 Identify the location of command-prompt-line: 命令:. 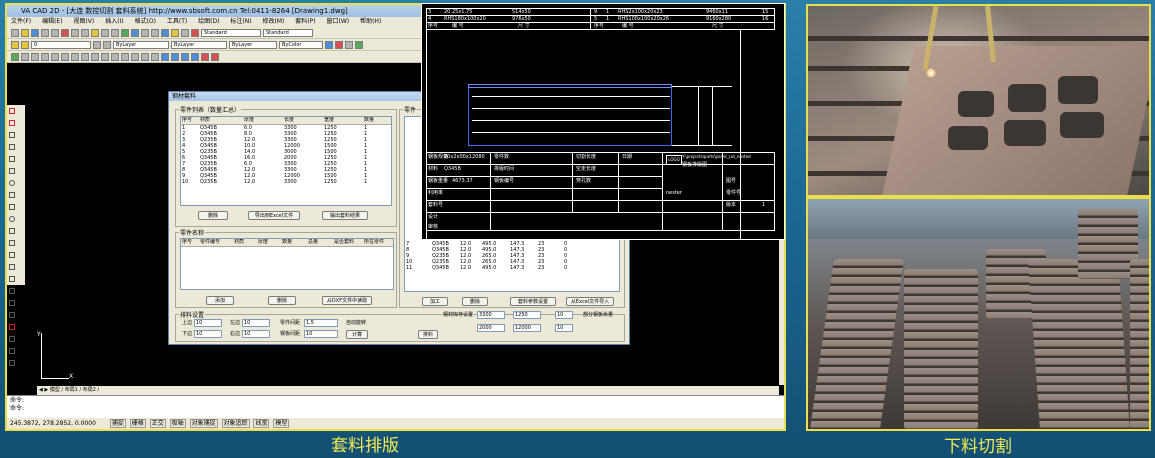
(395, 409).